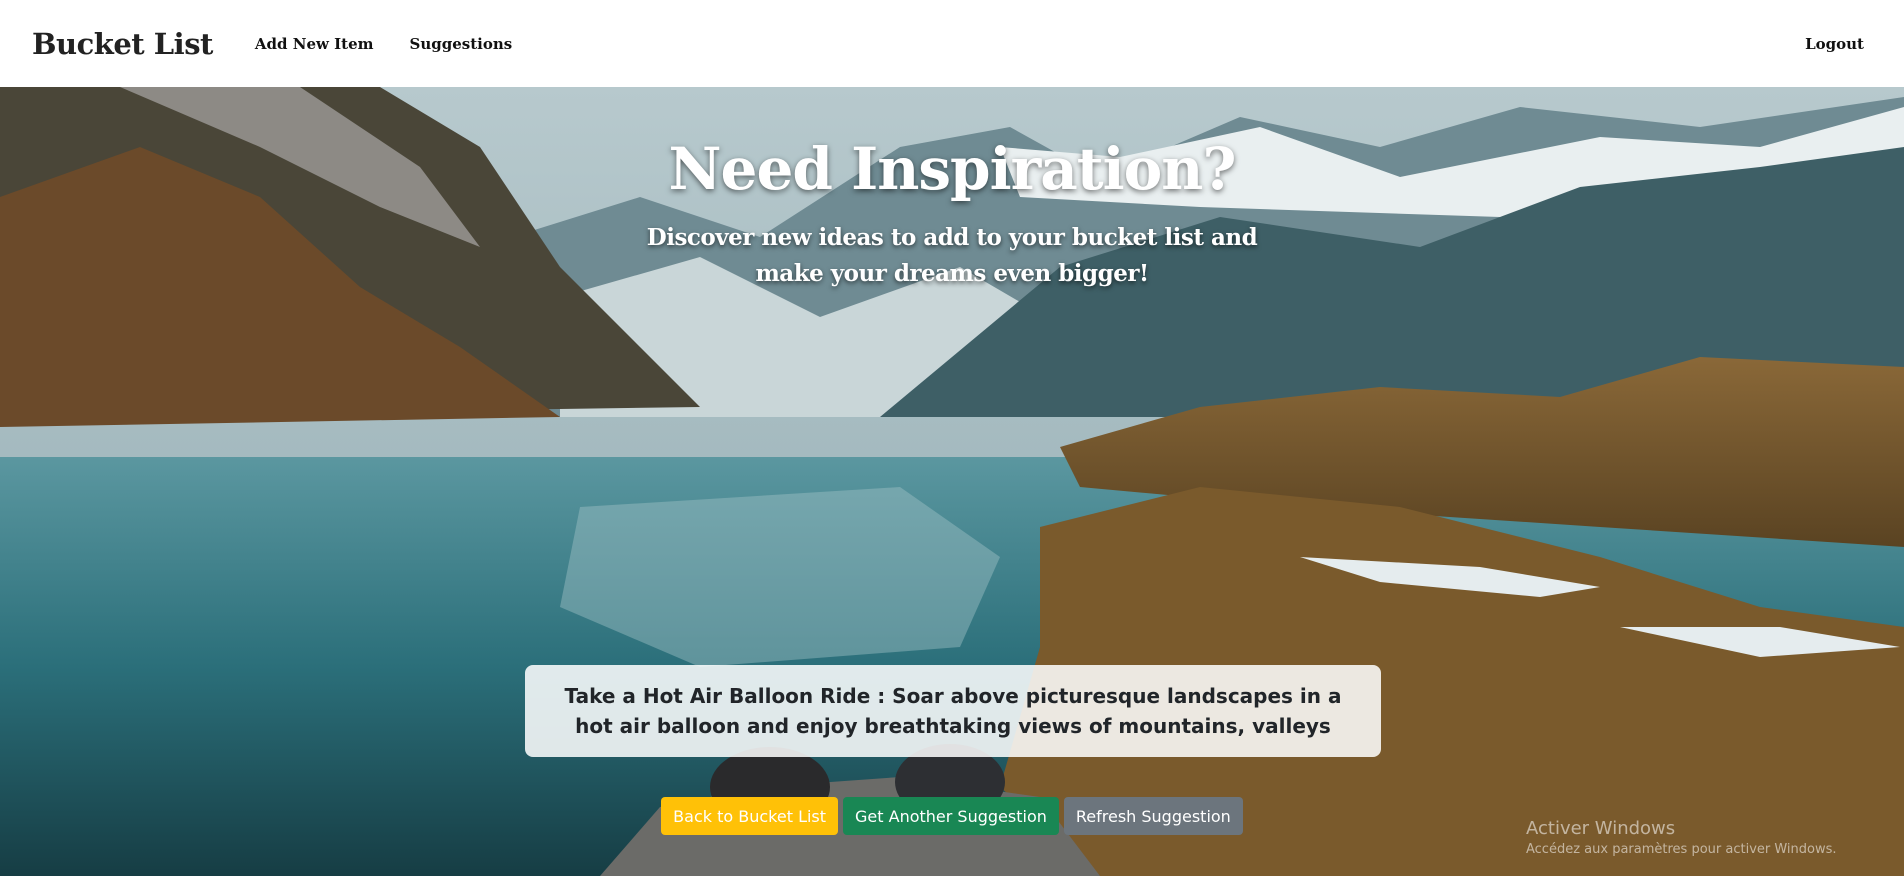 Image resolution: width=1904 pixels, height=876 pixels. I want to click on back-to-bucket-list-button: Back to Bucket List, so click(750, 816).